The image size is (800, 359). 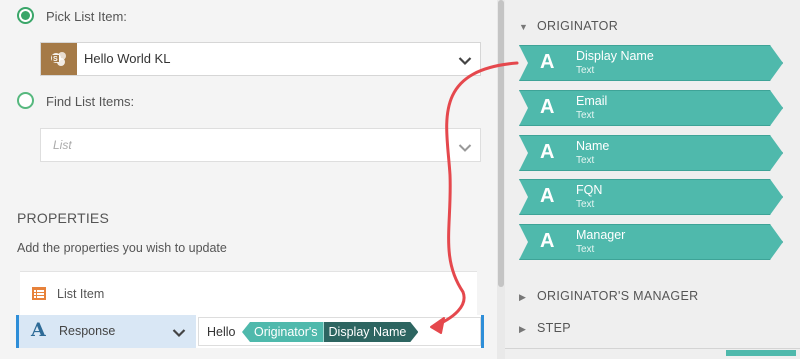 What do you see at coordinates (122, 248) in the screenshot?
I see `properties-description: Add the properties you wish to update` at bounding box center [122, 248].